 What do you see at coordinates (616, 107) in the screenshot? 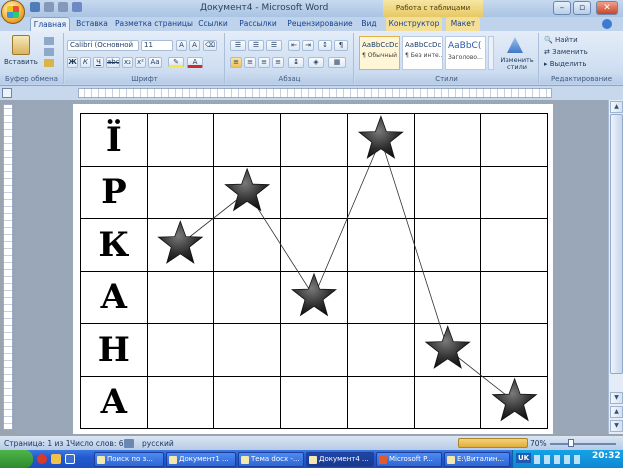
I see `scroll-up-icon: ▲` at bounding box center [616, 107].